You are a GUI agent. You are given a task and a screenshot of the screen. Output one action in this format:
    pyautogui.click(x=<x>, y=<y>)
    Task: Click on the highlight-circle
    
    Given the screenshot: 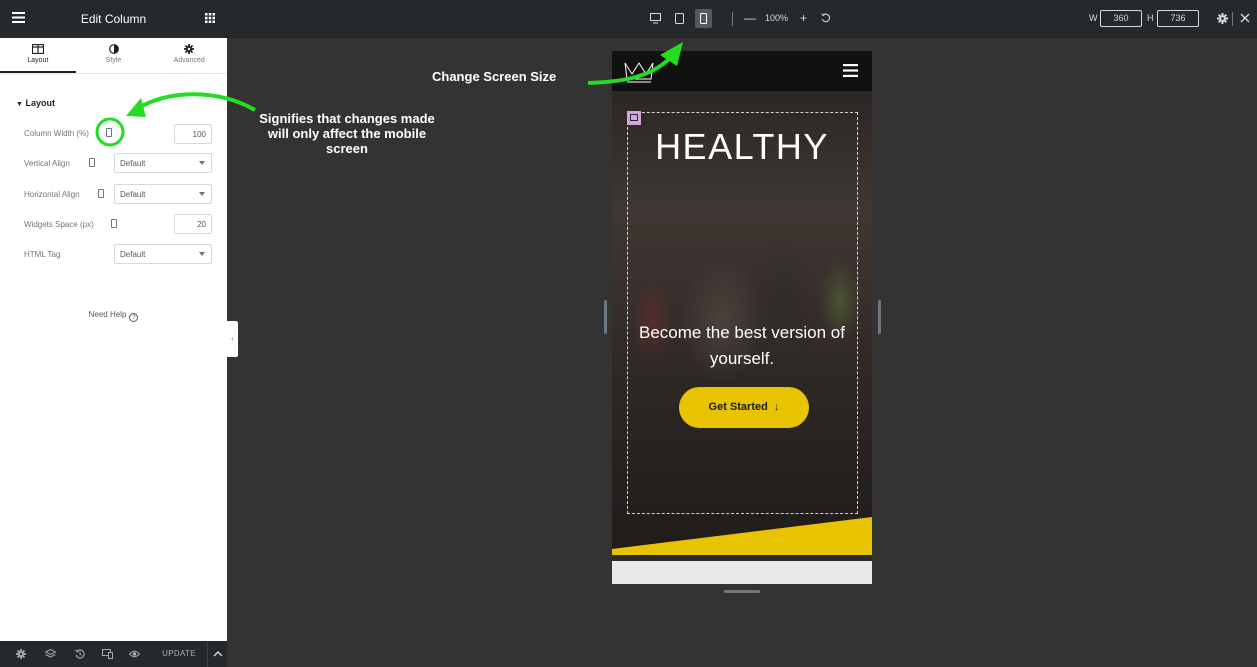 What is the action you would take?
    pyautogui.click(x=110, y=132)
    